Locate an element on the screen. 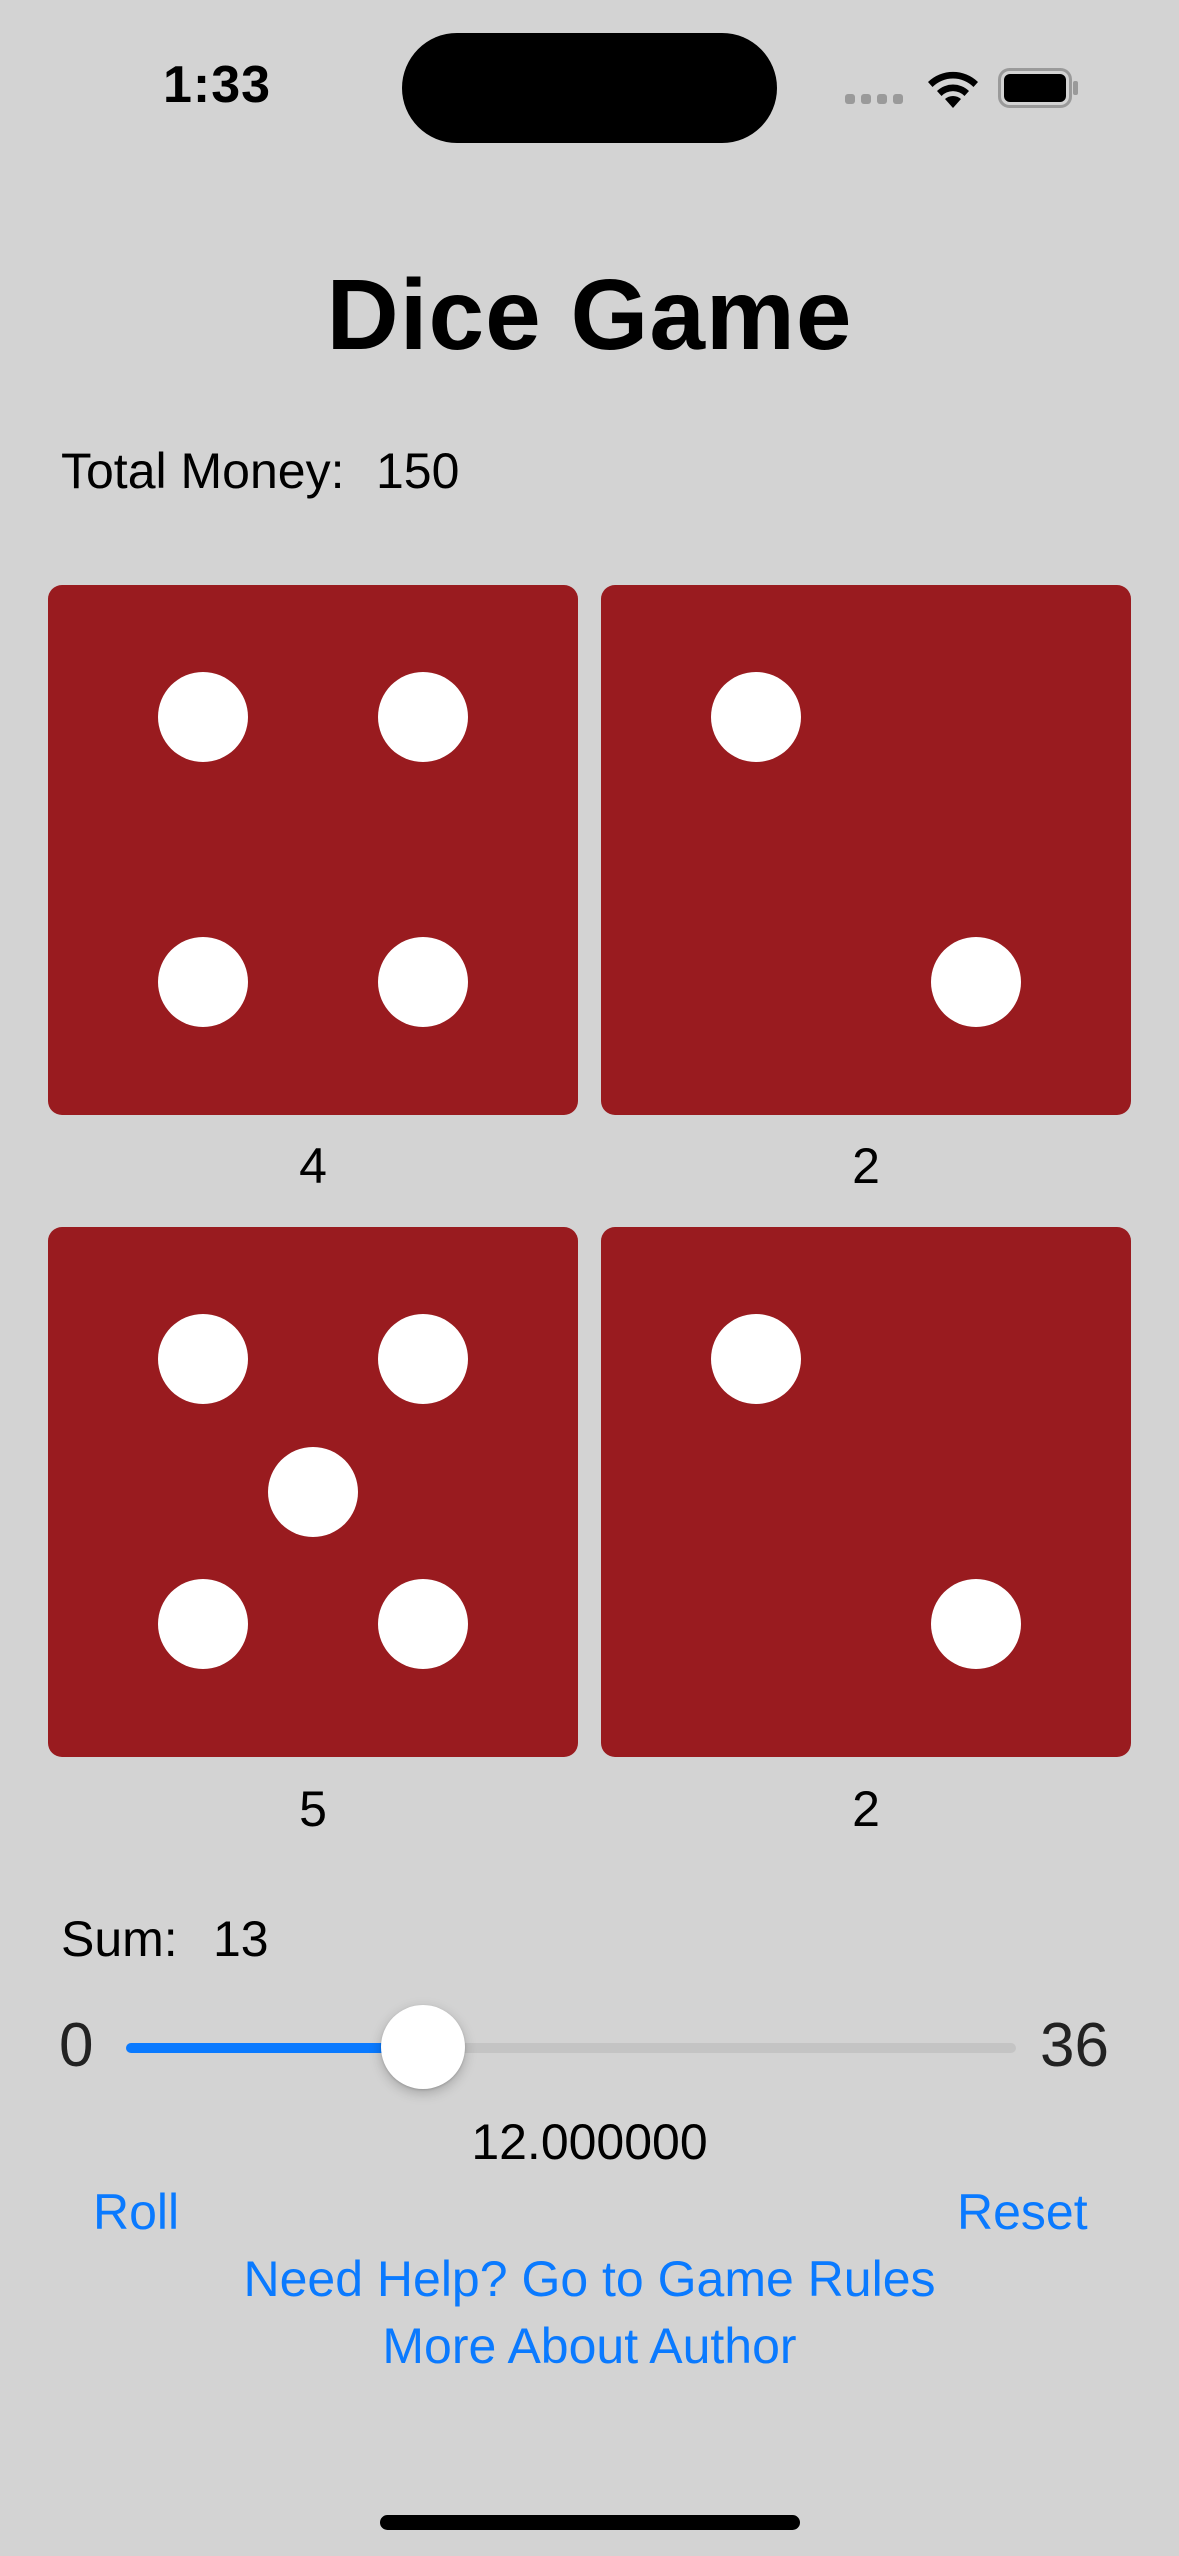 This screenshot has height=2556, width=1179. slider-max-label: 36 is located at coordinates (1074, 2045).